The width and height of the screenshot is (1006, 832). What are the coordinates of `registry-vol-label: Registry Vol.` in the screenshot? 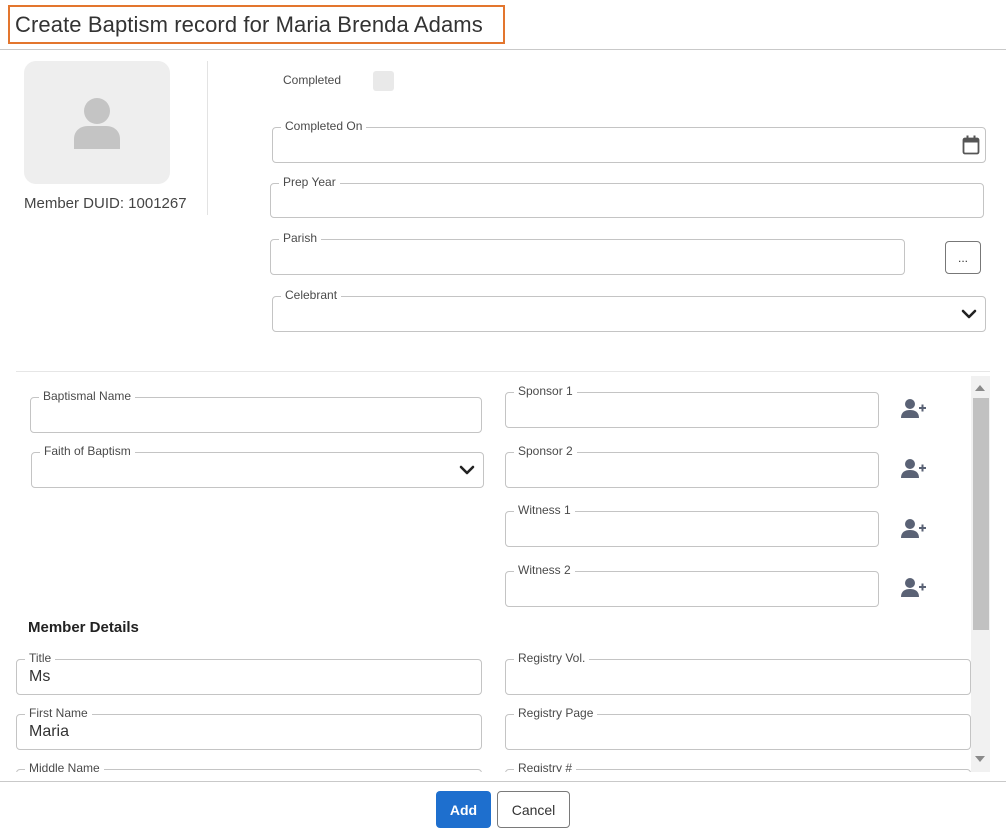 It's located at (552, 658).